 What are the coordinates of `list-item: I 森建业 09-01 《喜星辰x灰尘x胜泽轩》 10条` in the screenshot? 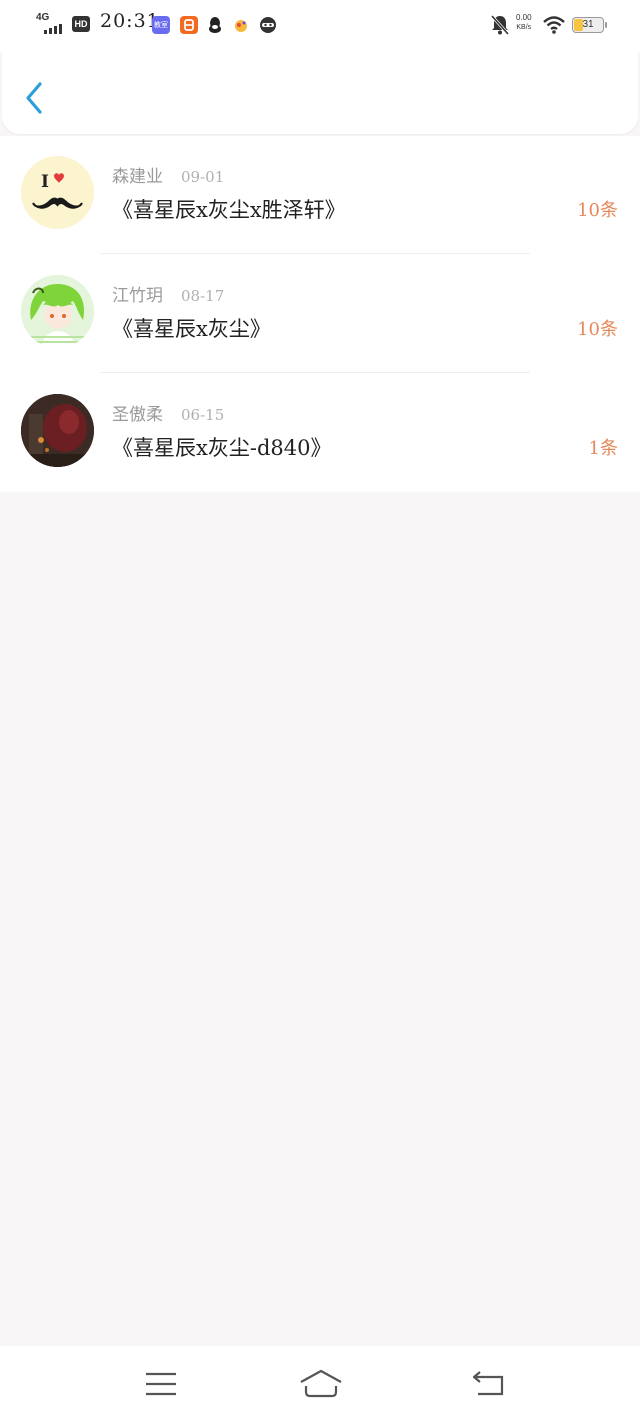 It's located at (320, 195).